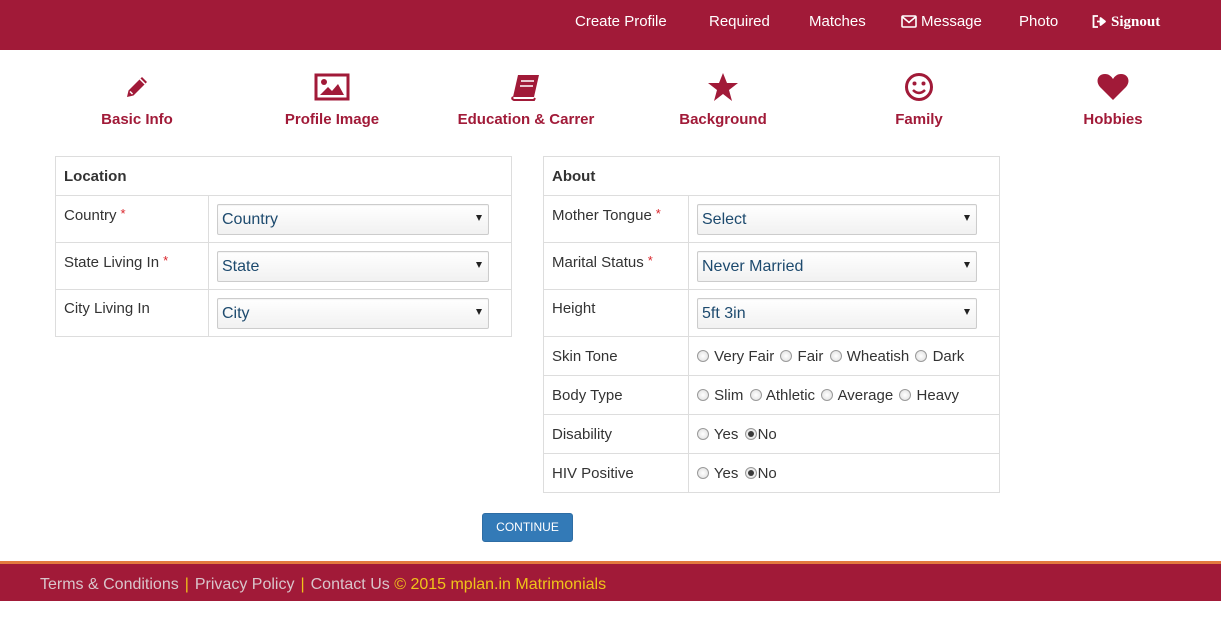  Describe the element at coordinates (1113, 119) in the screenshot. I see `step-label: Hobbies` at that location.